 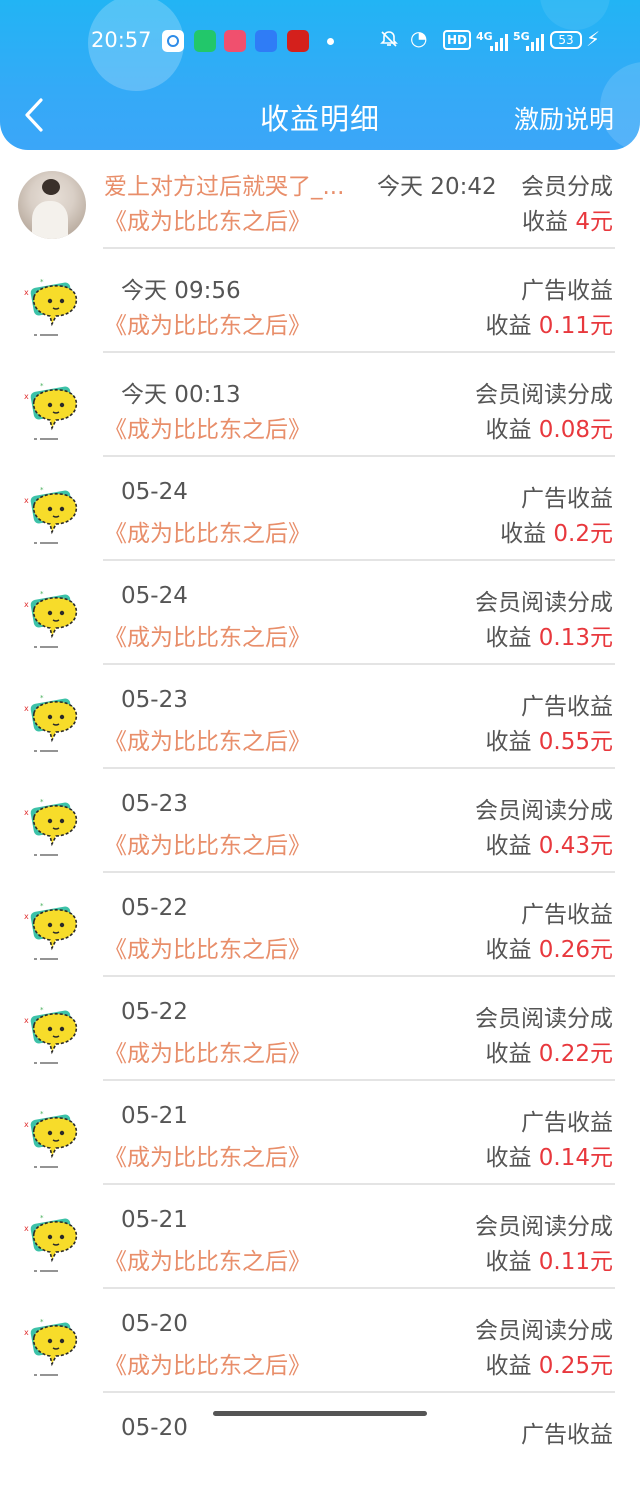 I want to click on entry-time: 今天 09:56, so click(x=181, y=291).